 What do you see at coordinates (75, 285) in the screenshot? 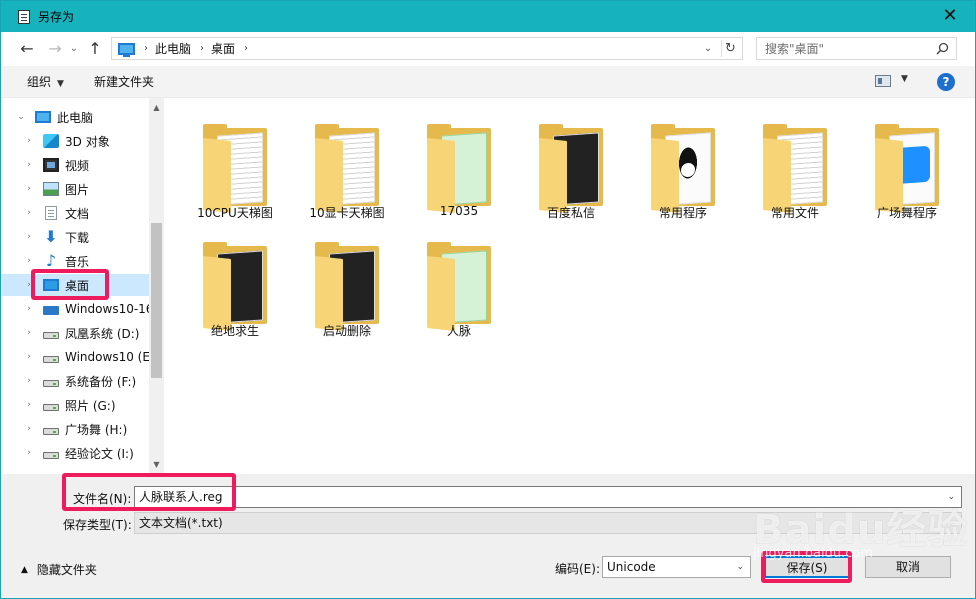
I see `nav-item-desktop: › 桌面` at bounding box center [75, 285].